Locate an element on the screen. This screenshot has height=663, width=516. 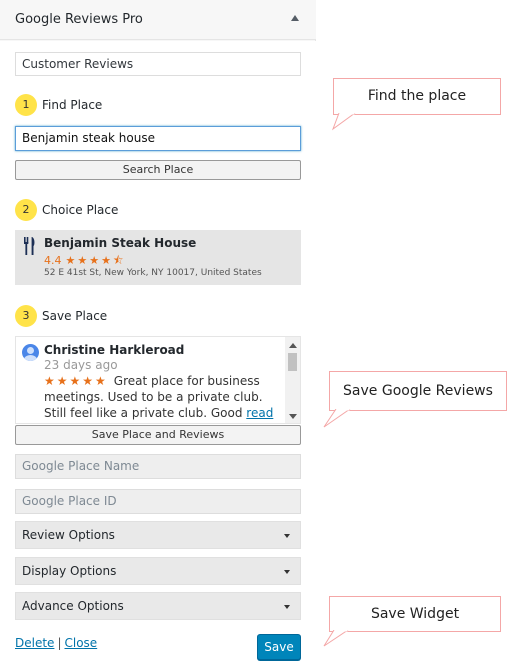
widget-title: Google Reviews Pro is located at coordinates (79, 19).